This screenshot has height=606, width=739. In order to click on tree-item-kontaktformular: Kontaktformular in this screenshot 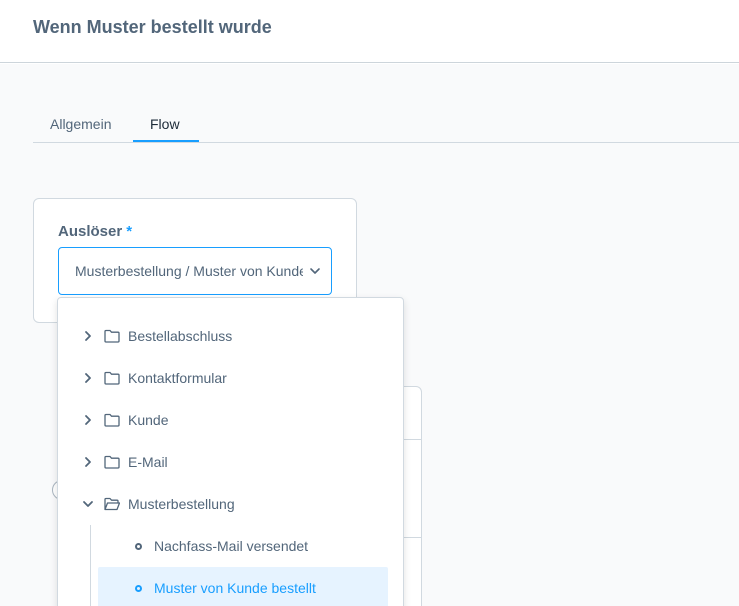, I will do `click(154, 378)`.